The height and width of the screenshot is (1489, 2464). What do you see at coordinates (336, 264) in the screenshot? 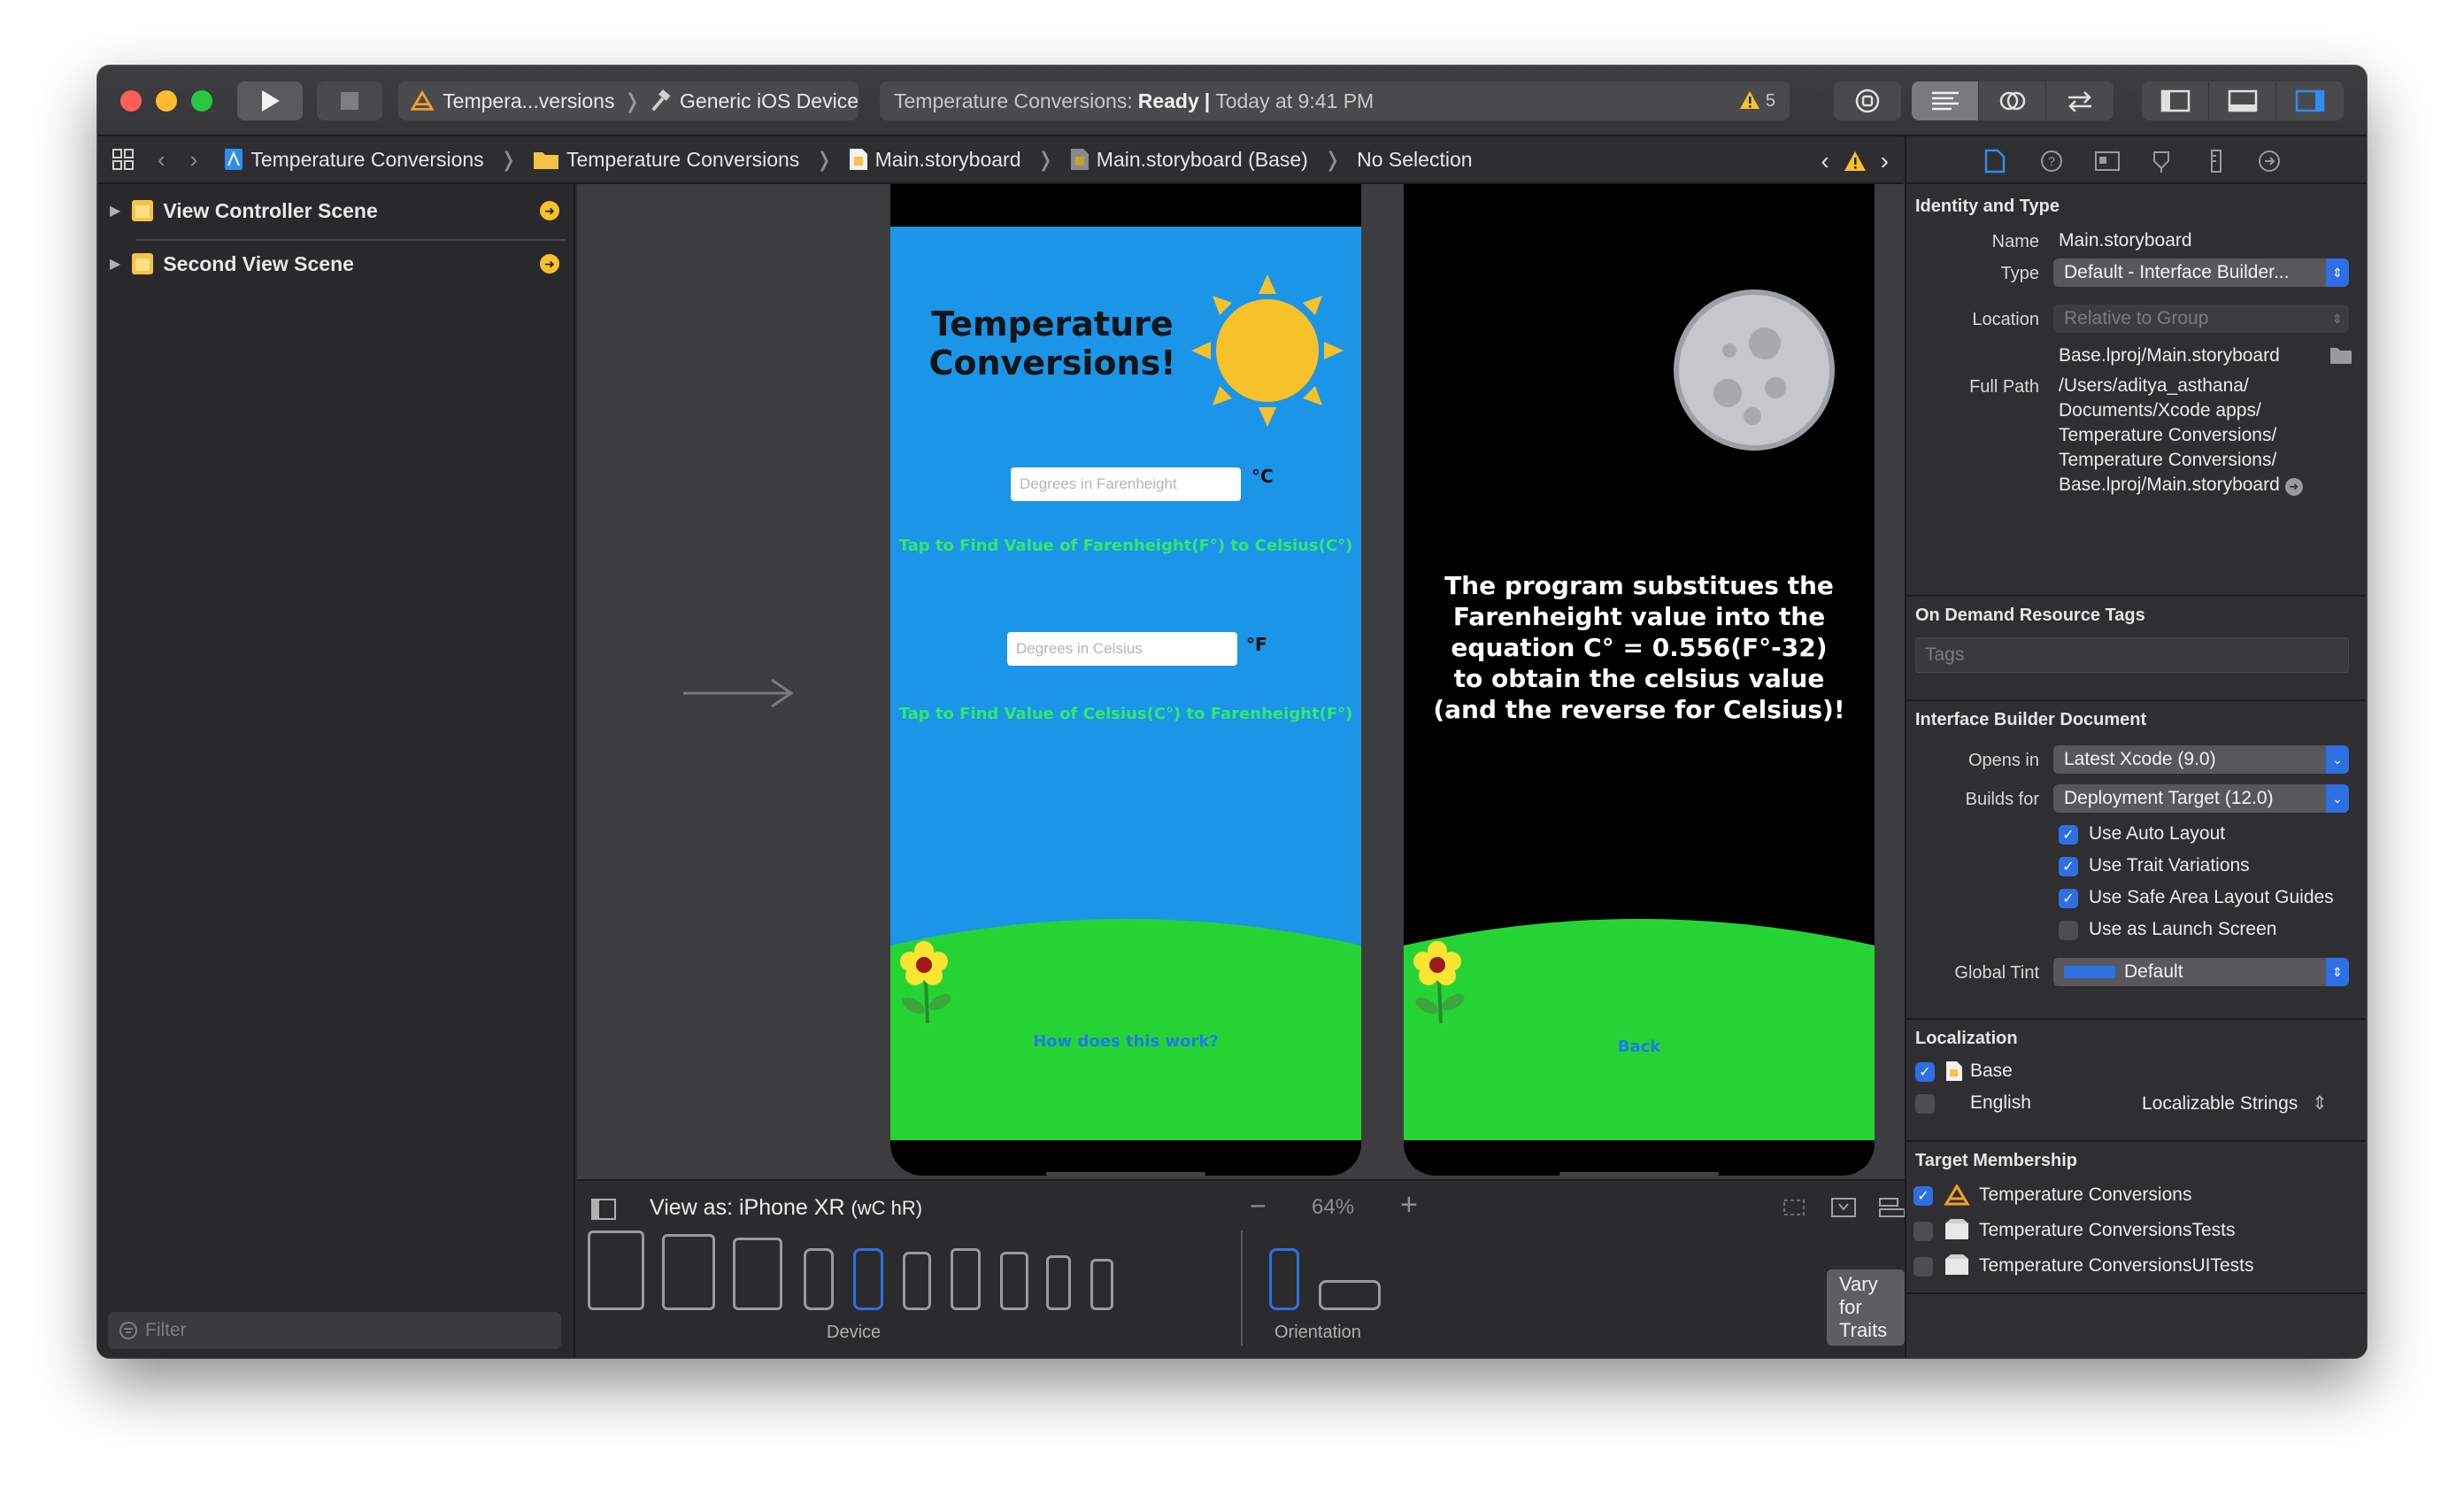
I see `outline-scene-row: ▶ Second View Scene ➜` at bounding box center [336, 264].